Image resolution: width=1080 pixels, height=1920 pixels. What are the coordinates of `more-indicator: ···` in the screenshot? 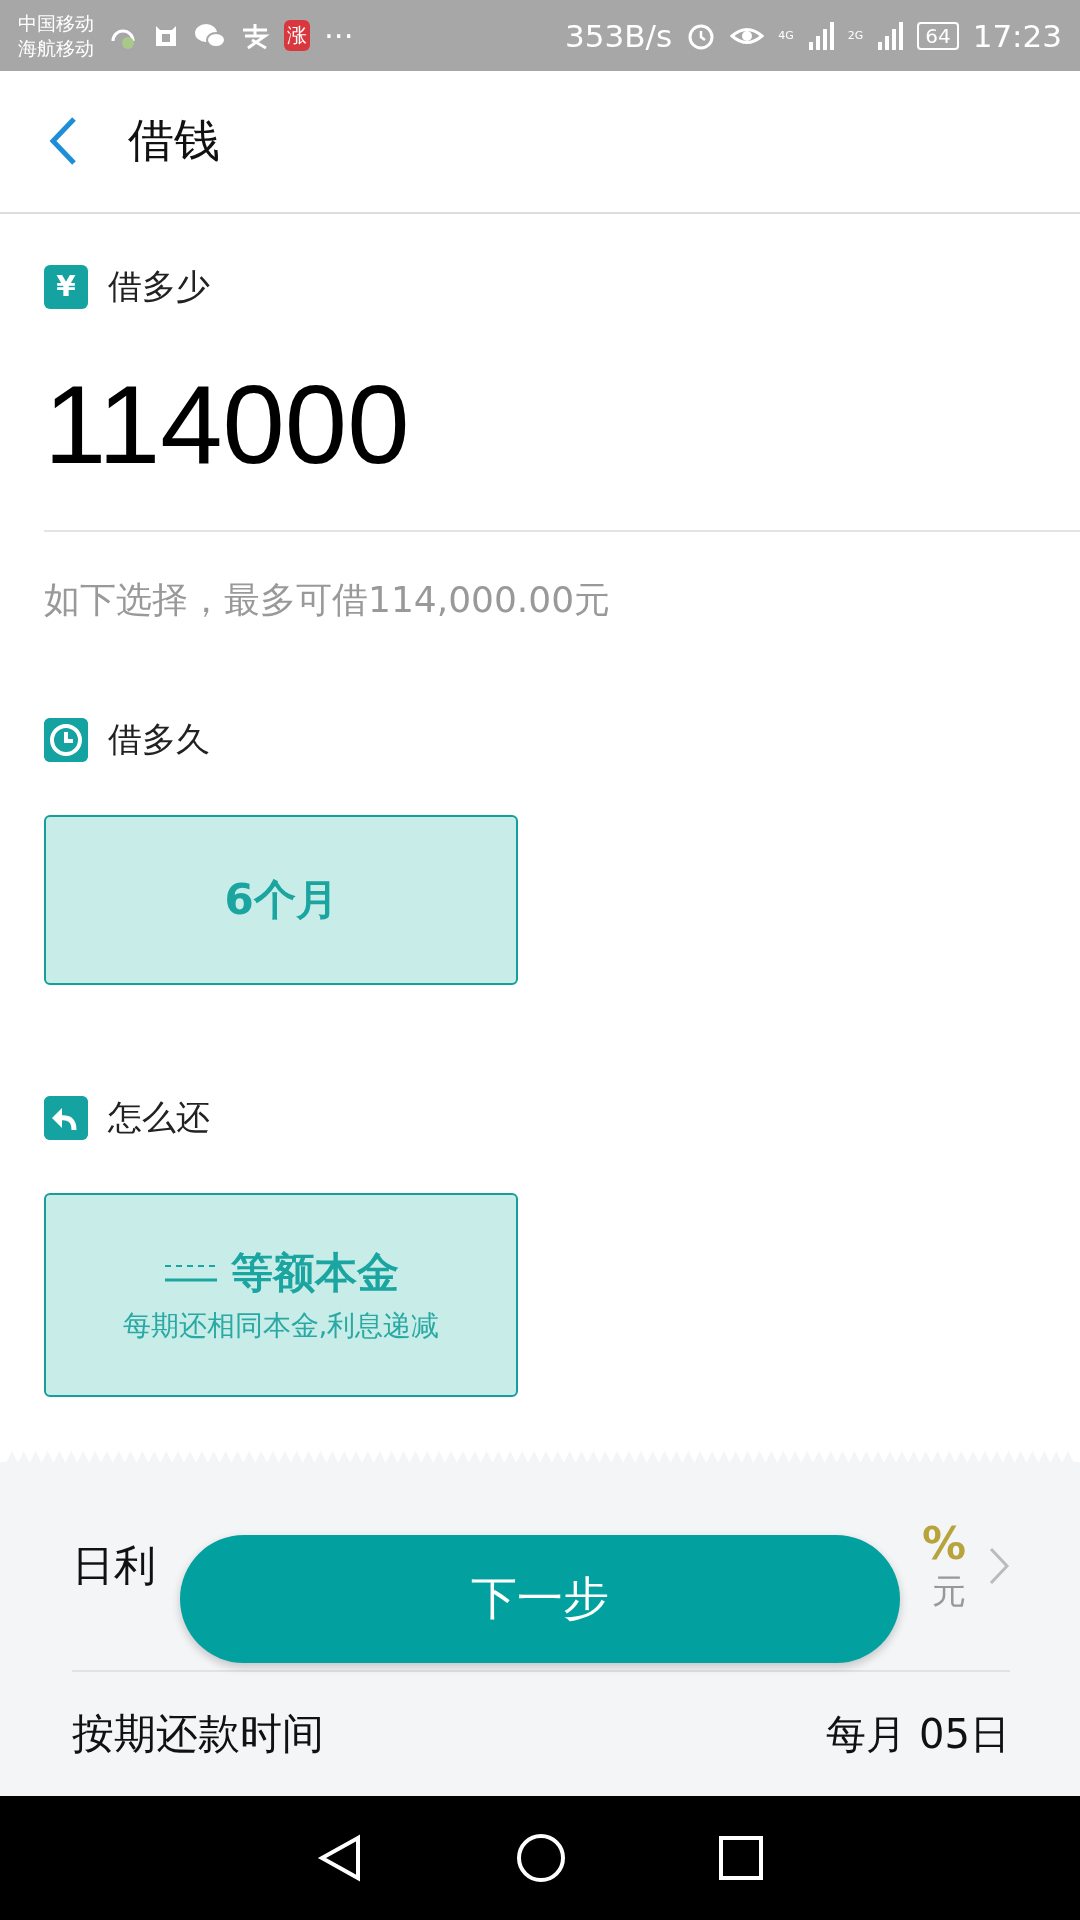 It's located at (339, 35).